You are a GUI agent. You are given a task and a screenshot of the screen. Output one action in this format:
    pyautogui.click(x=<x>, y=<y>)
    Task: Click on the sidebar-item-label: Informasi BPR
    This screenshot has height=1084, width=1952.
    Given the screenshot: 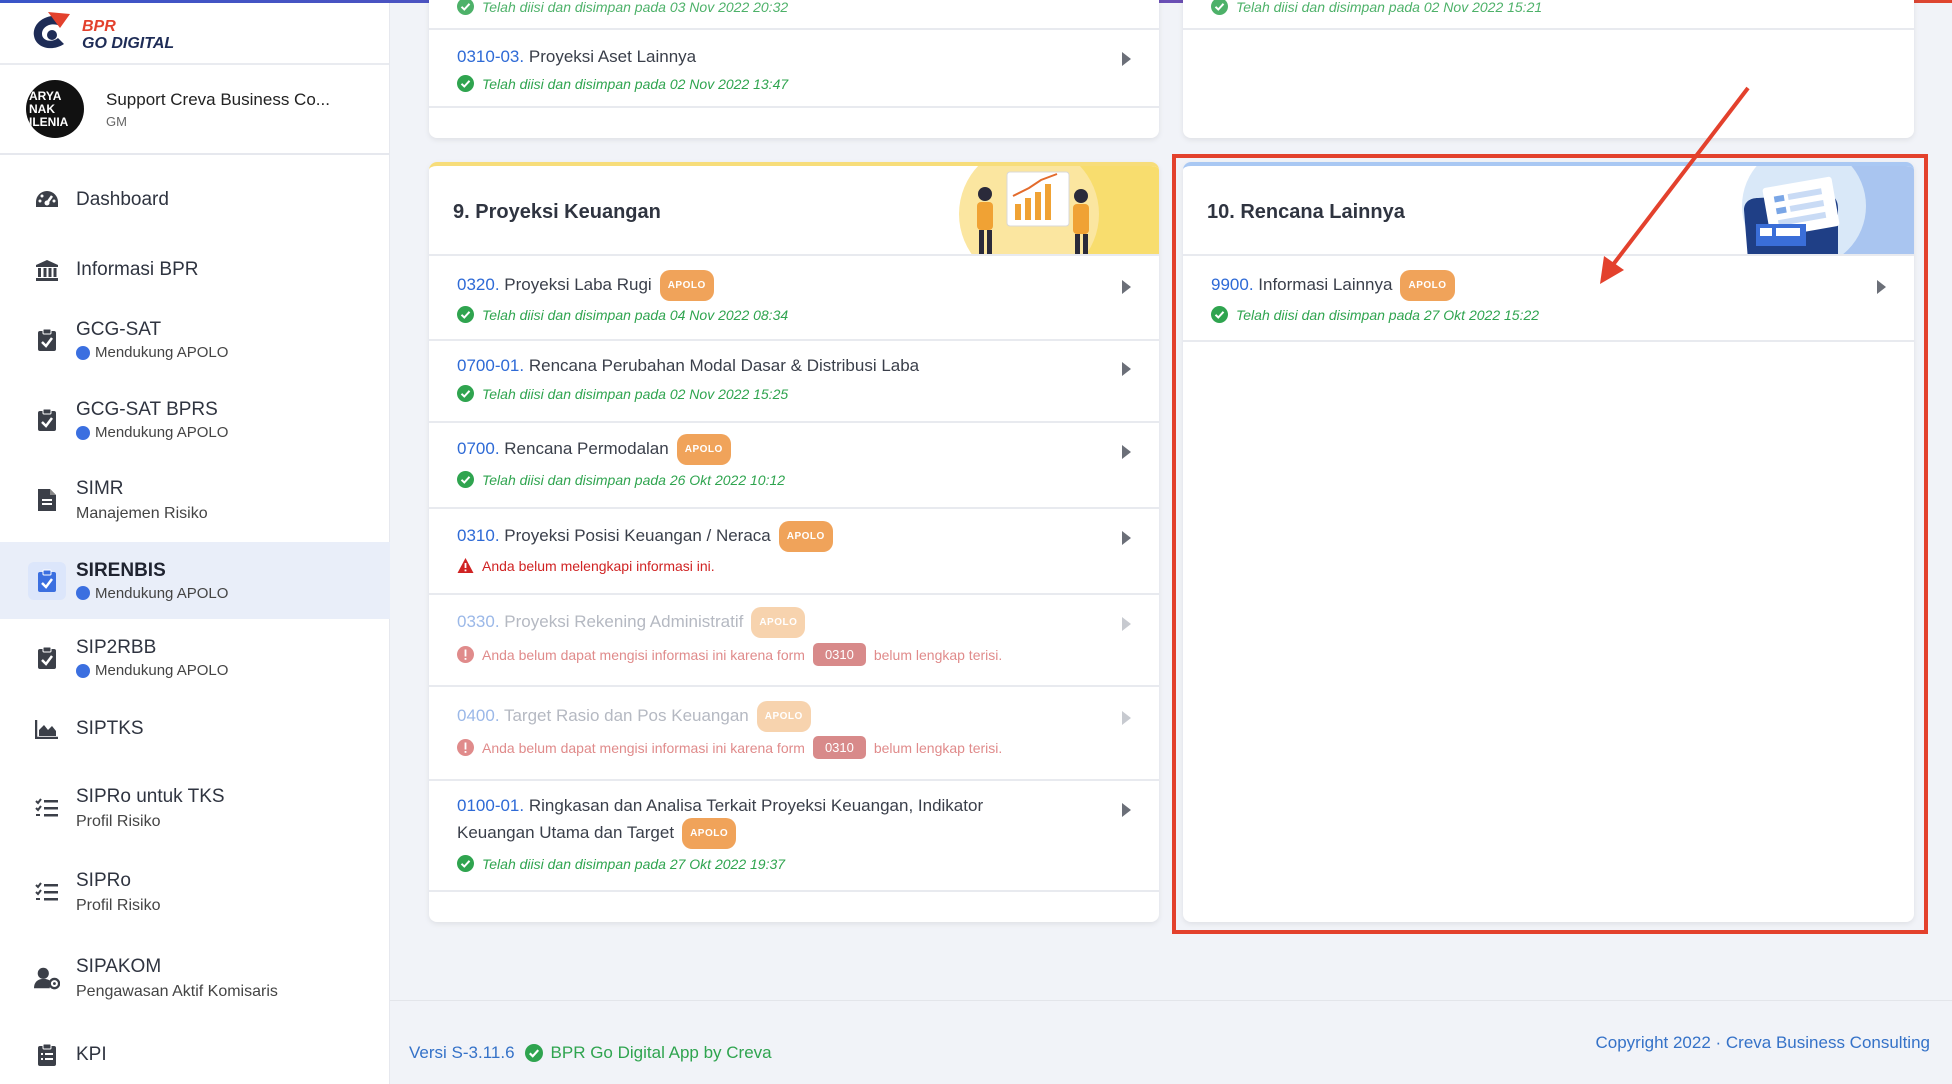 What is the action you would take?
    pyautogui.click(x=137, y=269)
    